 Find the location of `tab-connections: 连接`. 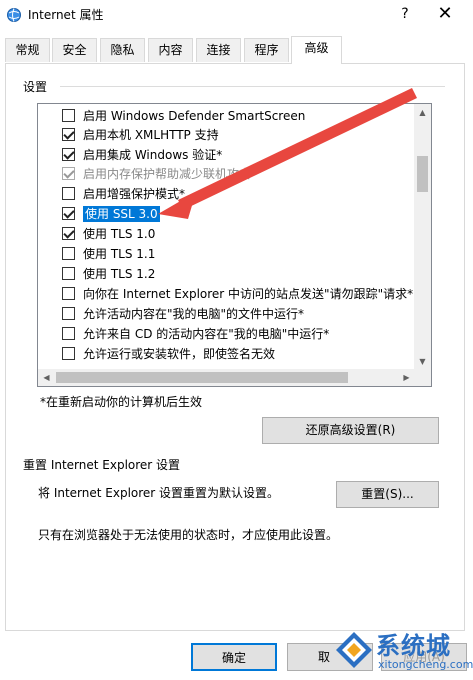

tab-connections: 连接 is located at coordinates (218, 50).